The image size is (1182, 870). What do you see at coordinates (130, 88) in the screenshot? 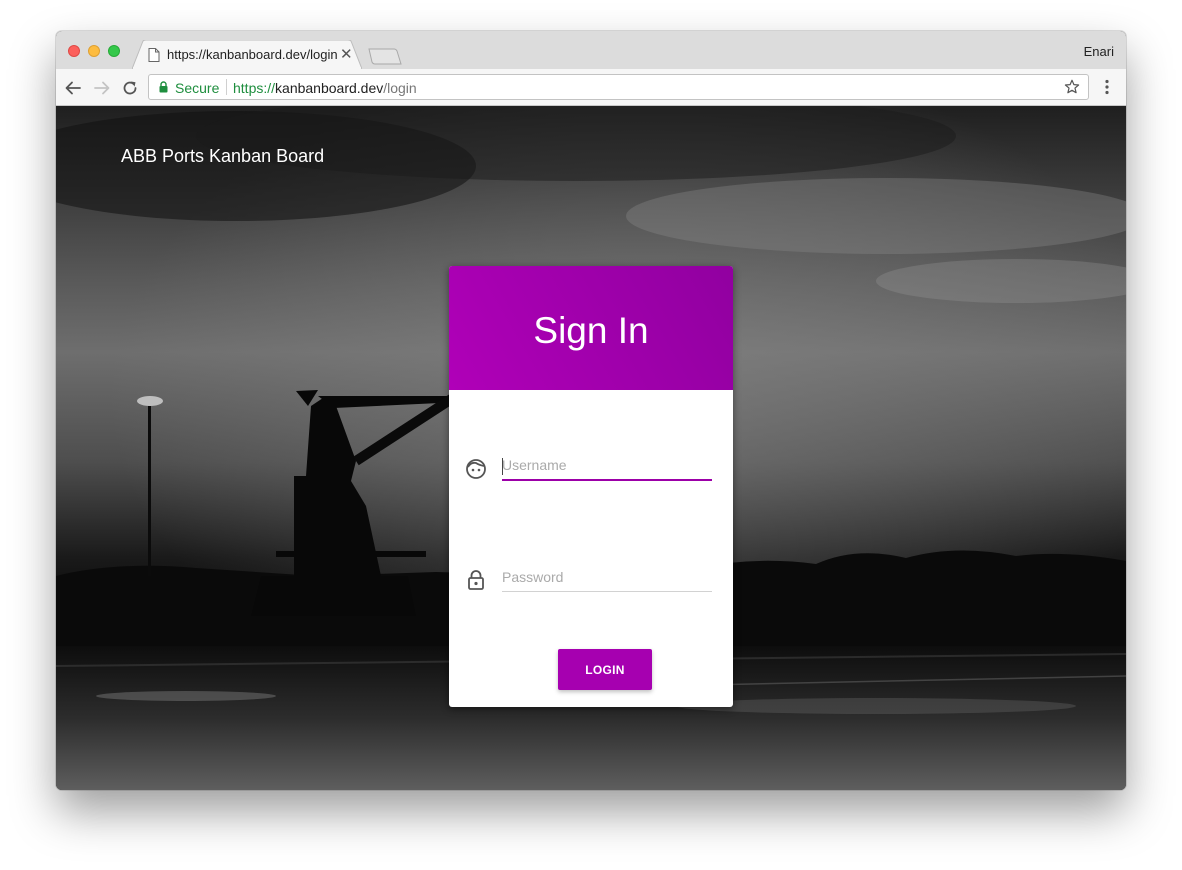
I see `reload-icon` at bounding box center [130, 88].